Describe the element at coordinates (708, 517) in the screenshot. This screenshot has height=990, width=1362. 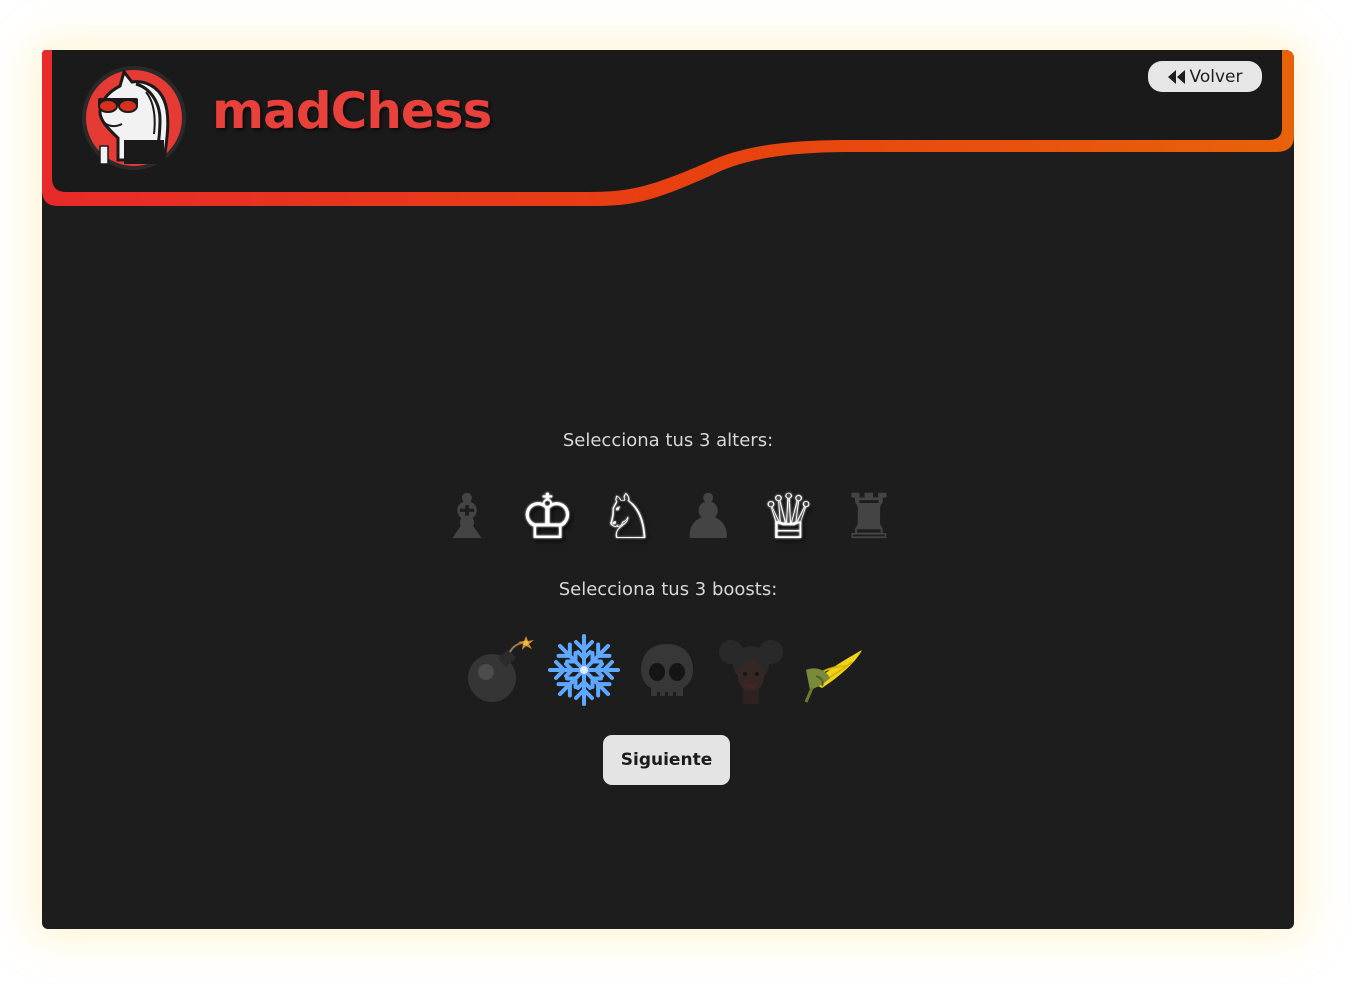
I see `pawn-piece-icon: ♟` at that location.